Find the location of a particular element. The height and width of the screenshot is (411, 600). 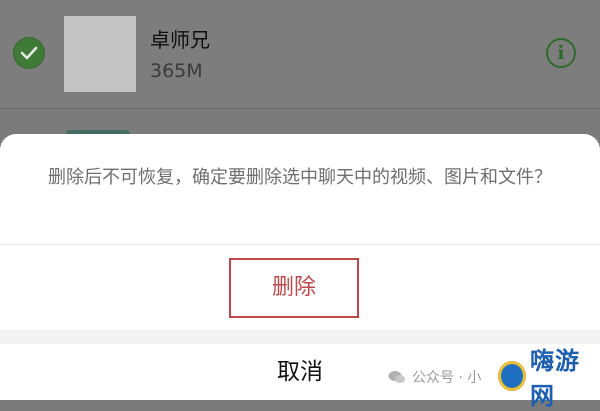

confirm-message: 删除后不可恢复，确定要删除选中聊天中的视频、图片和文件？ is located at coordinates (300, 177).